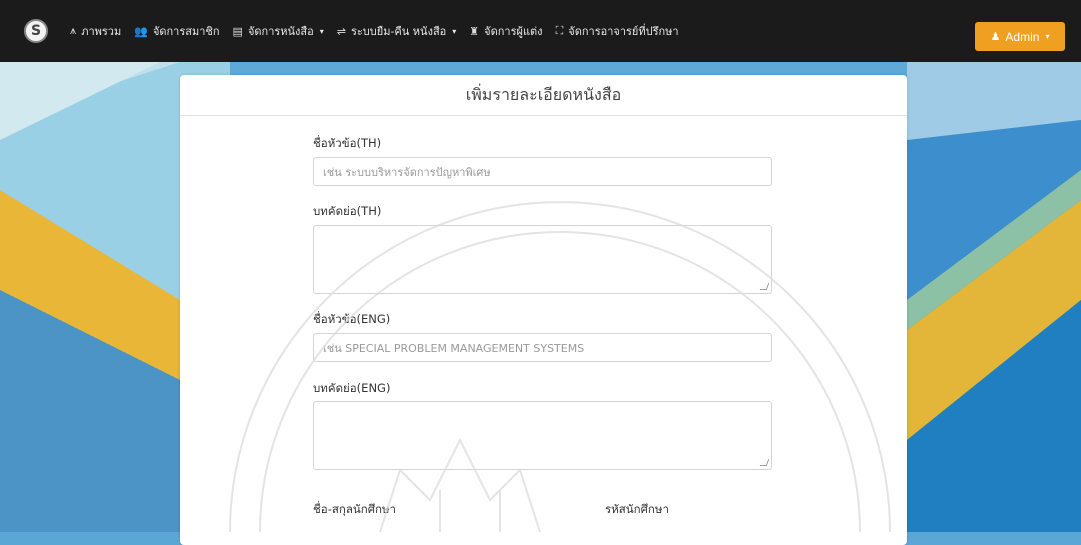 The image size is (1081, 545). Describe the element at coordinates (347, 211) in the screenshot. I see `abstract-th-label: บทคัดย่อ(TH)` at that location.